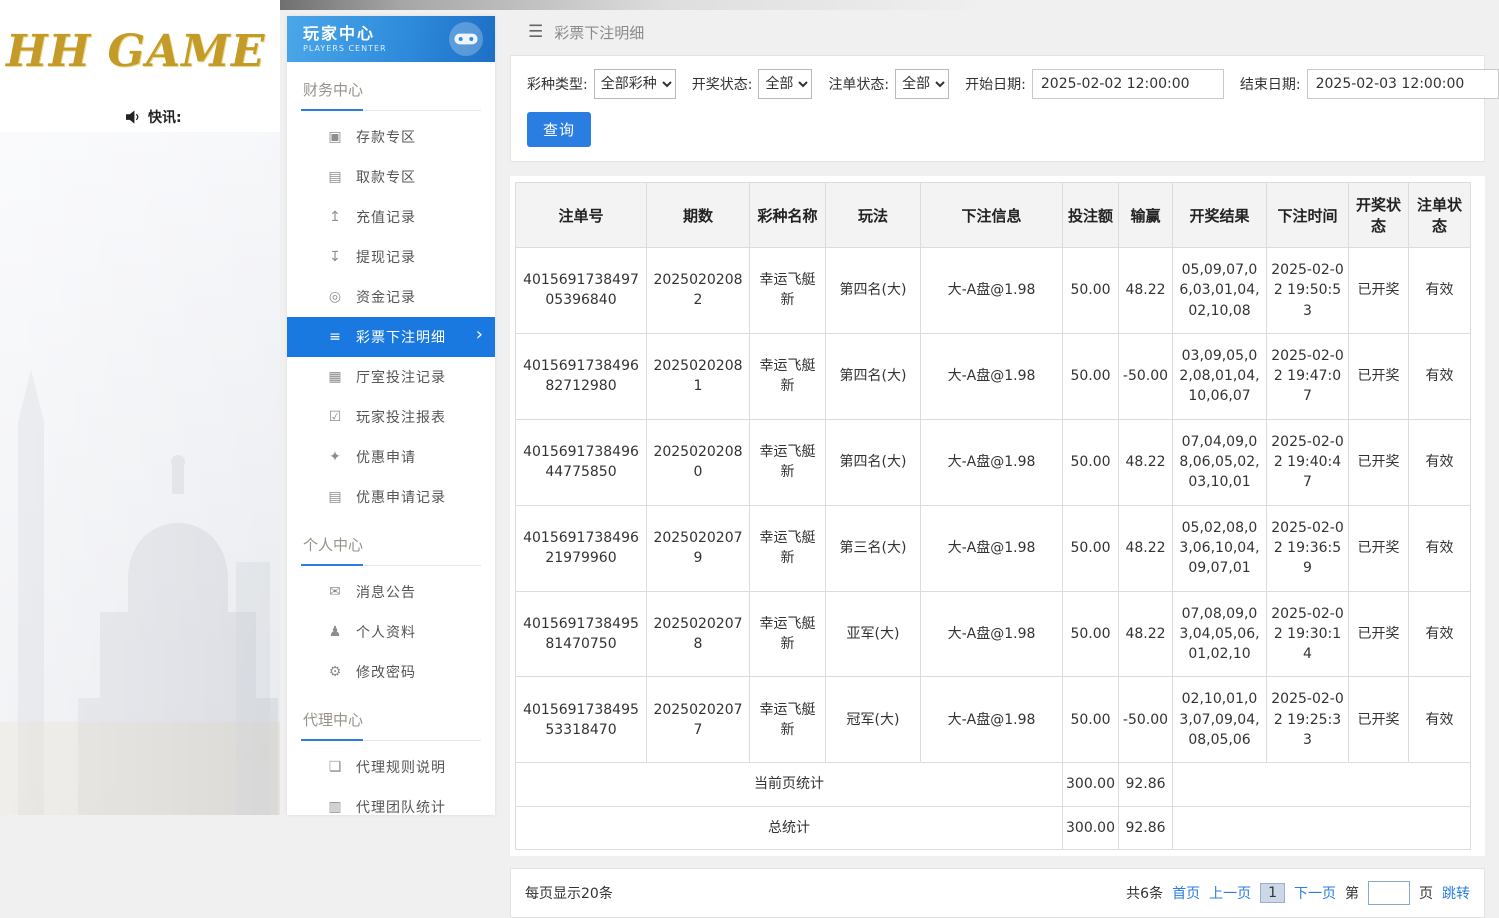 This screenshot has height=918, width=1499. Describe the element at coordinates (391, 672) in the screenshot. I see `sidebar-item-gear: ⚙ 修改密码` at that location.